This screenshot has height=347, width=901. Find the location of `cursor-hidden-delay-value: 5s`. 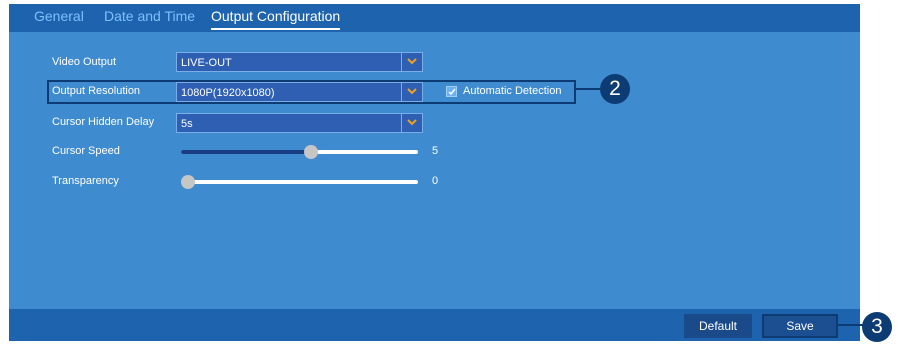

cursor-hidden-delay-value: 5s is located at coordinates (187, 124).